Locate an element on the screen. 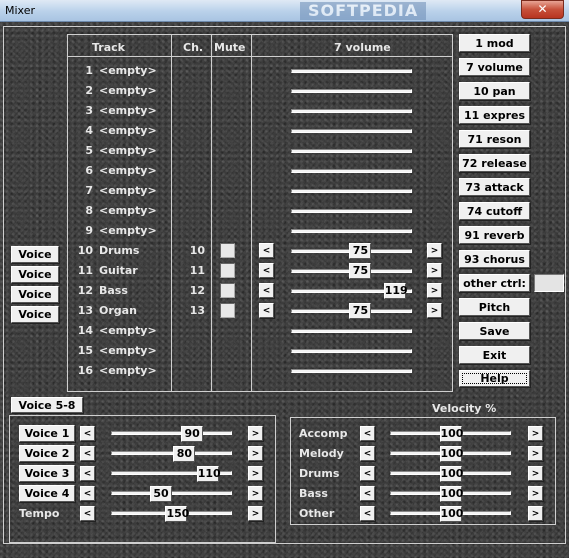 The image size is (569, 558). voice-button-4: Voice is located at coordinates (35, 314).